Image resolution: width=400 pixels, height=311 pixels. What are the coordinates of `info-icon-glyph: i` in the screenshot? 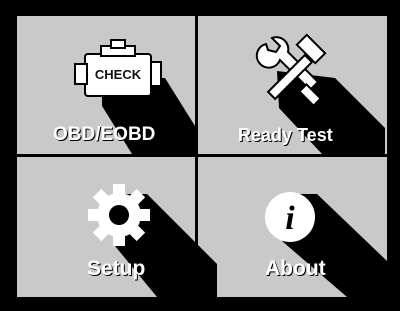 It's located at (290, 218).